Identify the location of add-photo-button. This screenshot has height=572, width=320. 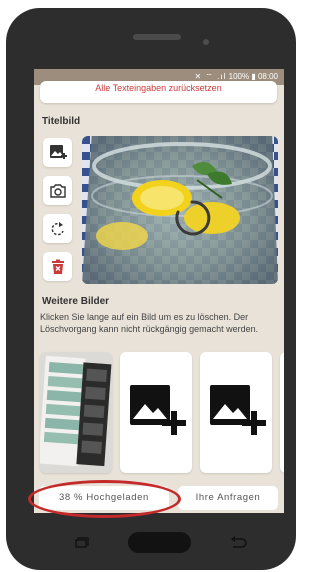
(57, 152).